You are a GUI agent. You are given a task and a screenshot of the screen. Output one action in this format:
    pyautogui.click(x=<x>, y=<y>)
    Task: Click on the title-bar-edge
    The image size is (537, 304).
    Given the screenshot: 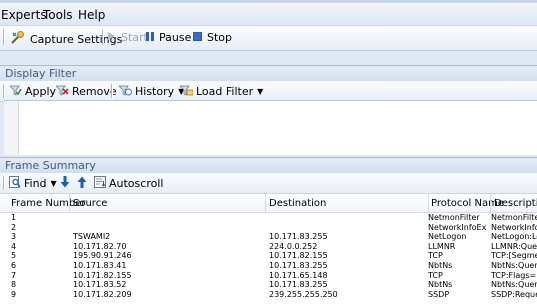 What is the action you would take?
    pyautogui.click(x=268, y=1)
    